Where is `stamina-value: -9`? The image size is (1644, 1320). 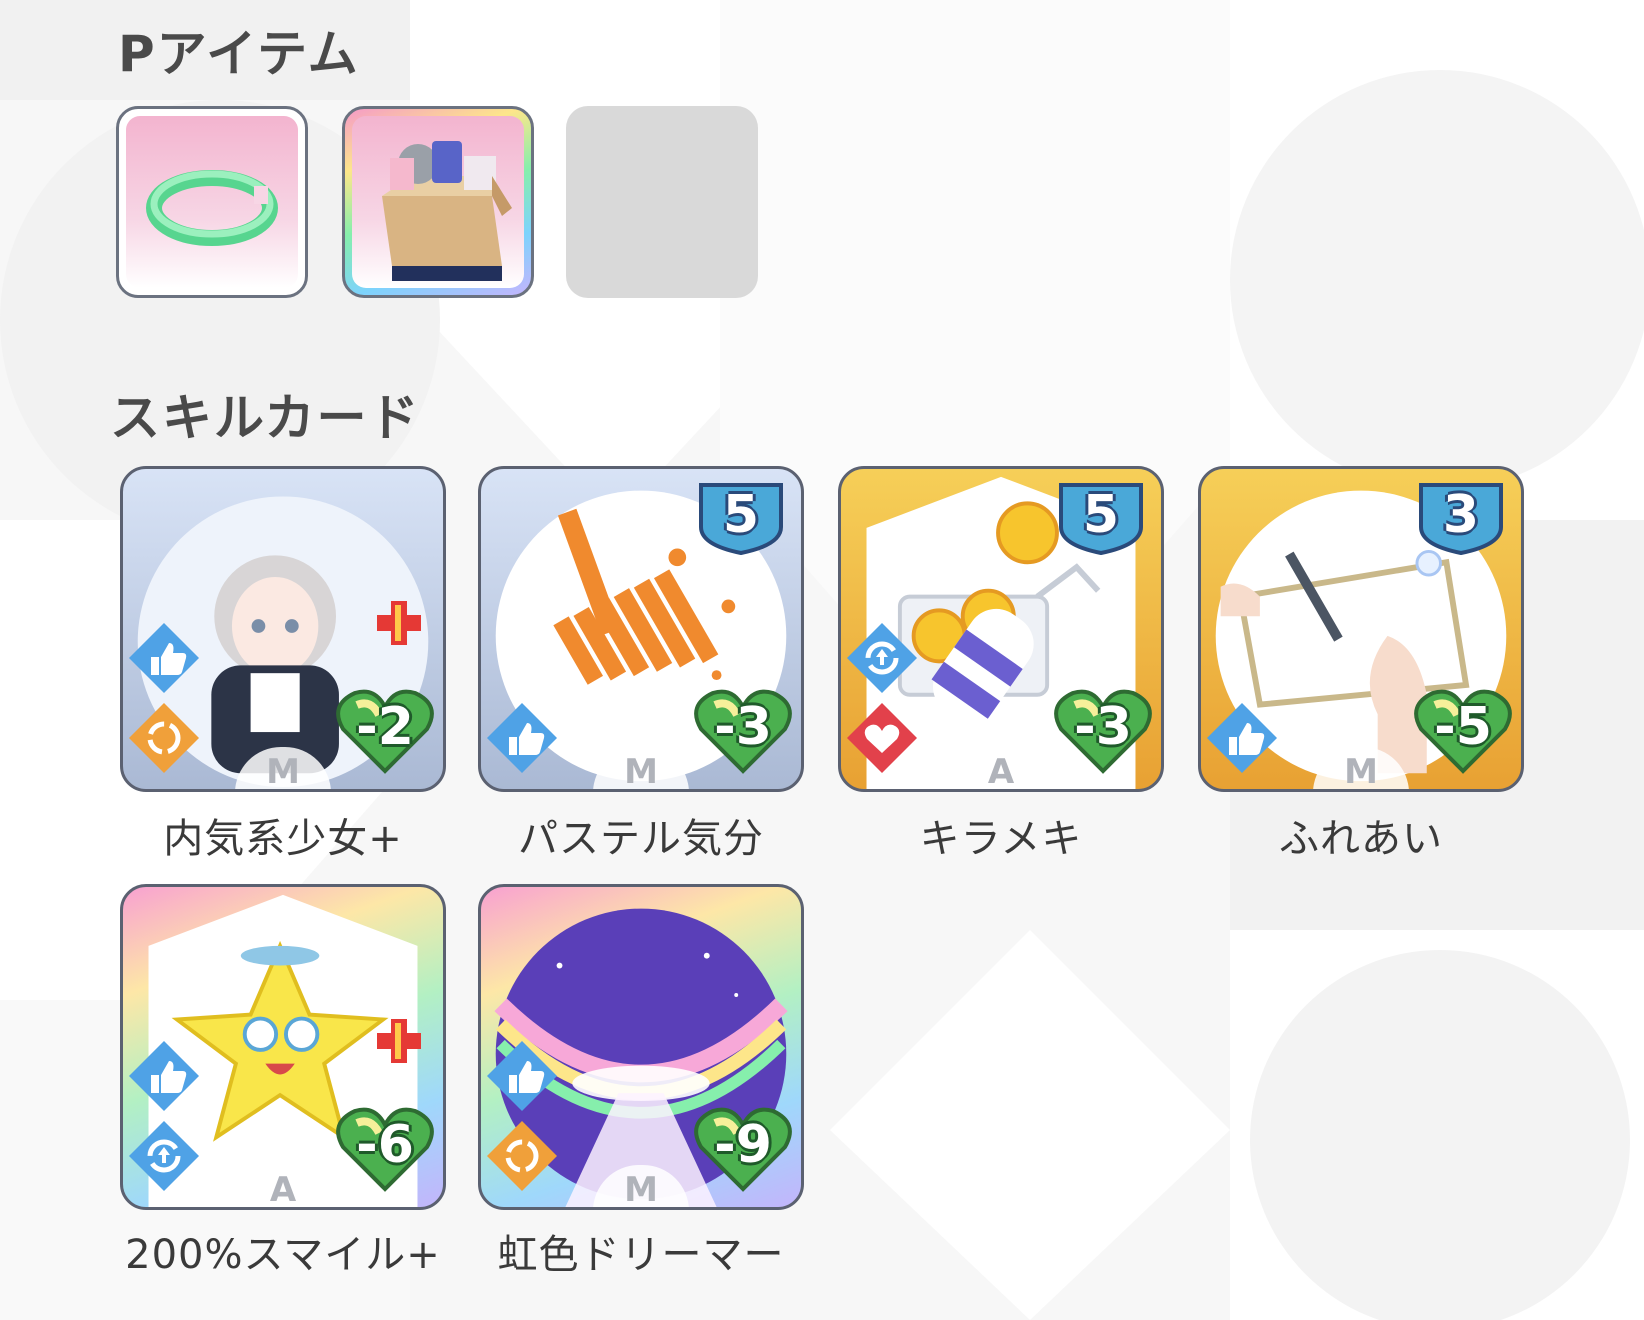
stamina-value: -9 is located at coordinates (743, 1145).